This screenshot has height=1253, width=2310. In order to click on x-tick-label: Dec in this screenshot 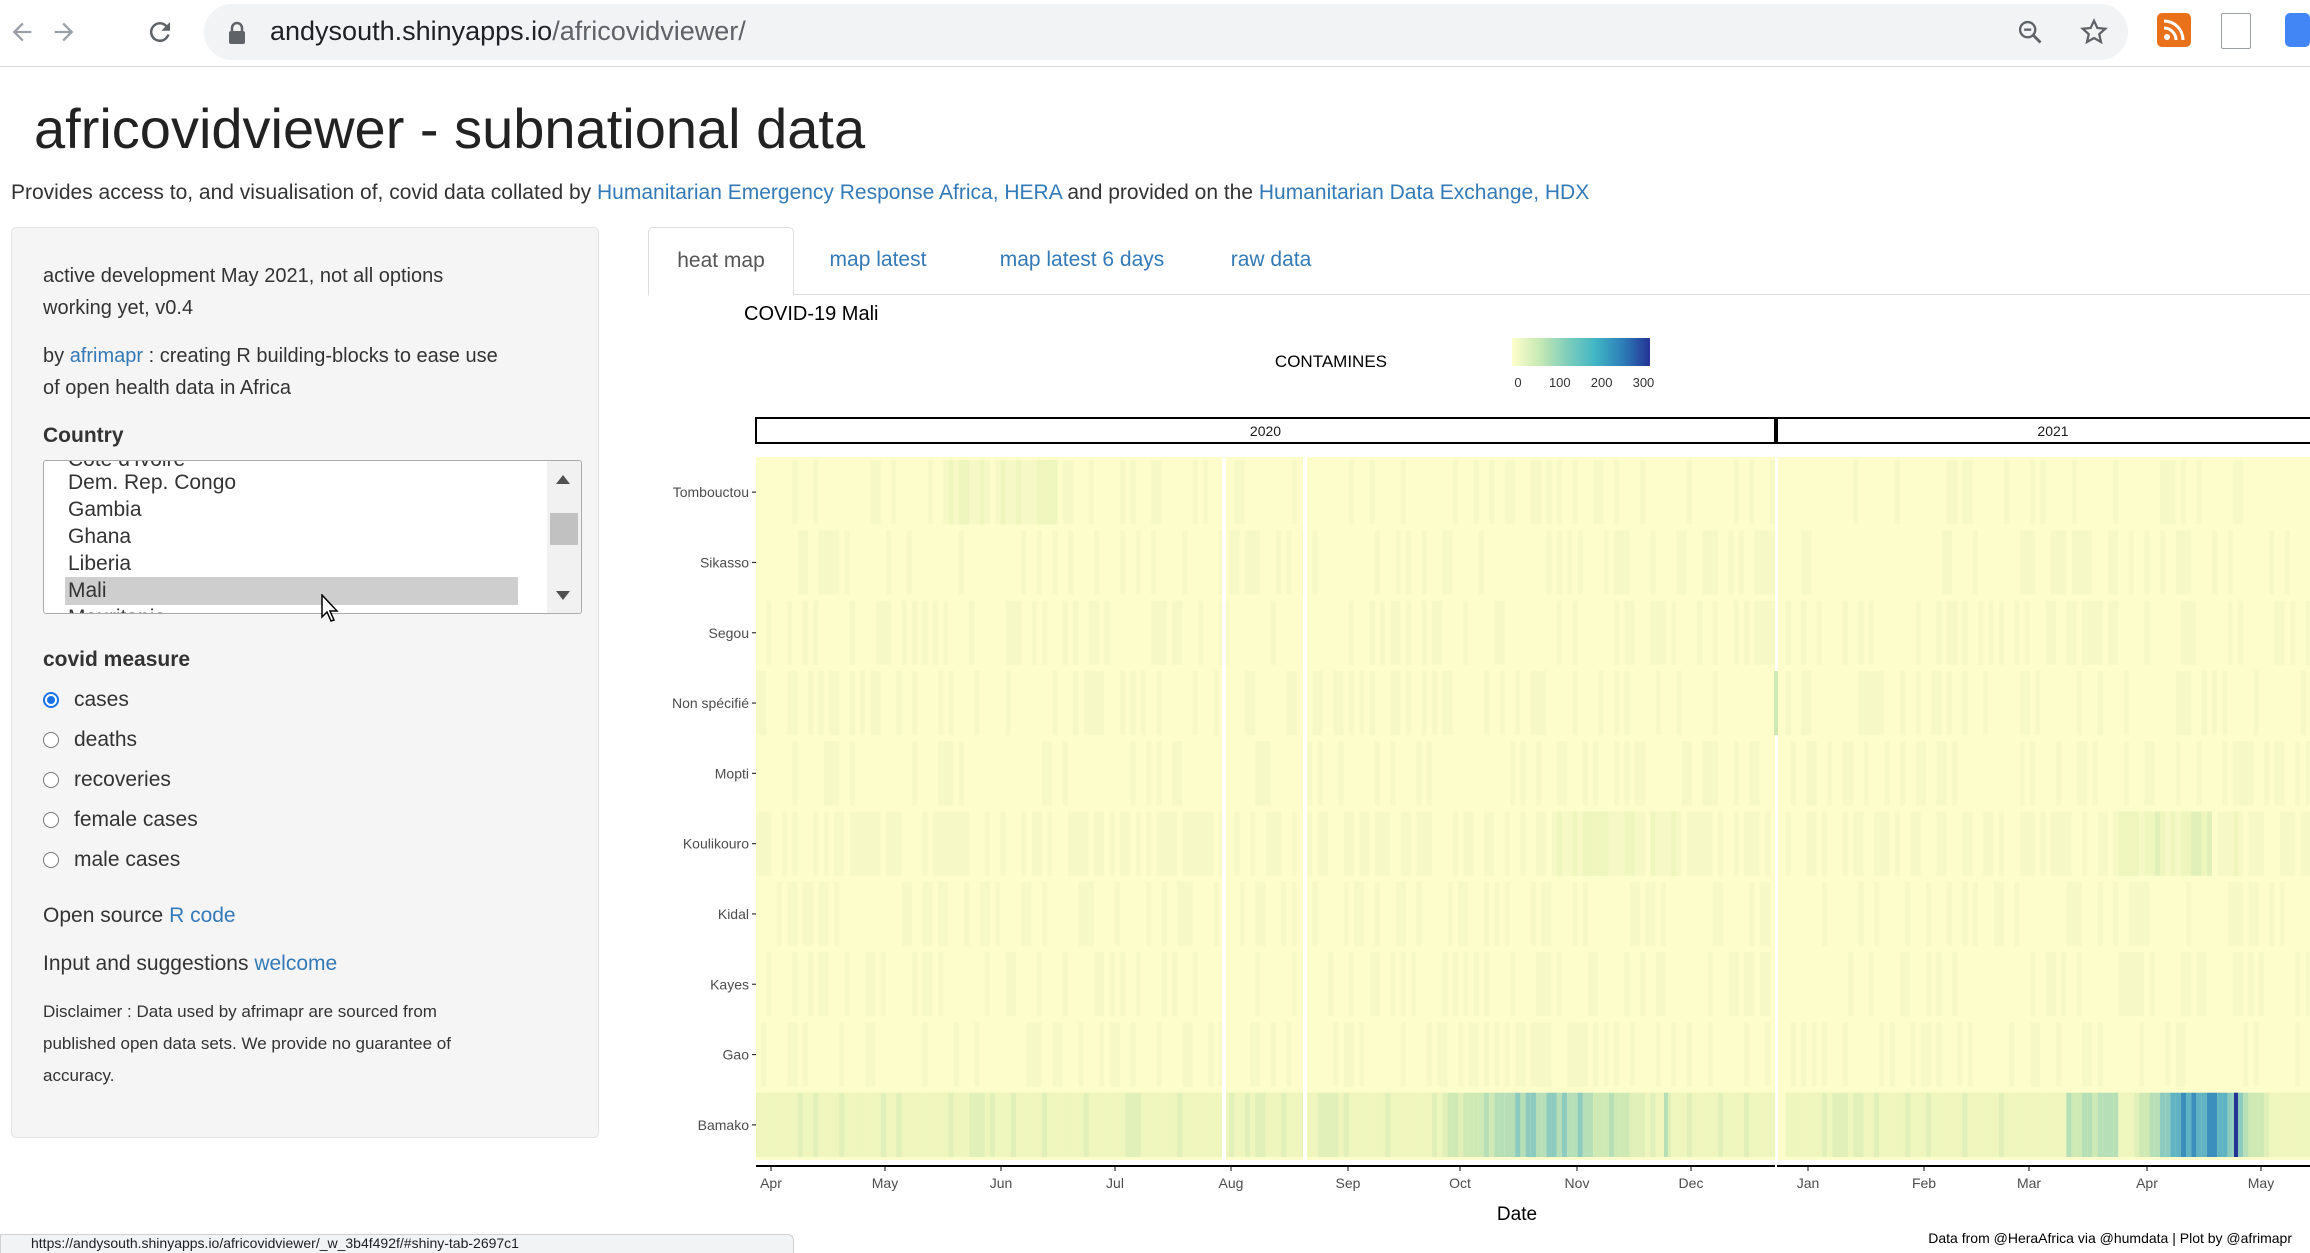, I will do `click(1691, 1183)`.